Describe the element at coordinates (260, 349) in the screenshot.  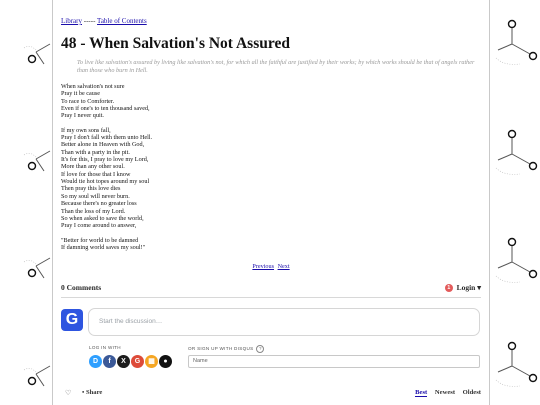
I see `help-icon: ?` at that location.